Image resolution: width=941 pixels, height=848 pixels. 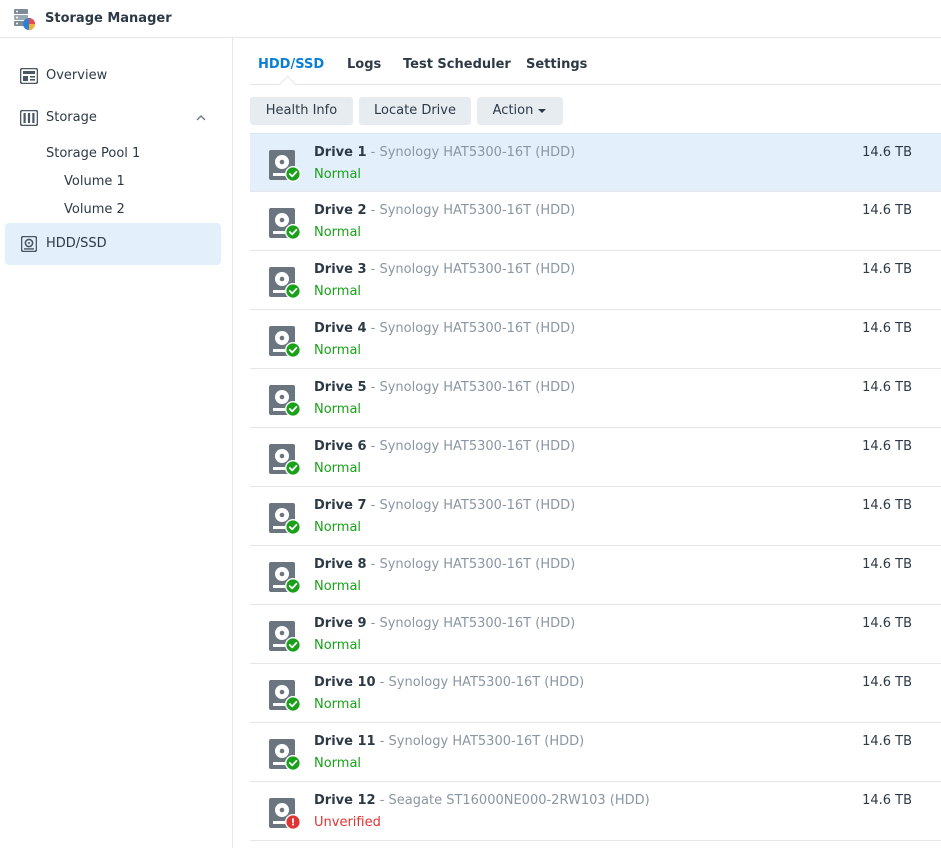 What do you see at coordinates (340, 328) in the screenshot?
I see `drive-name: Drive 4` at bounding box center [340, 328].